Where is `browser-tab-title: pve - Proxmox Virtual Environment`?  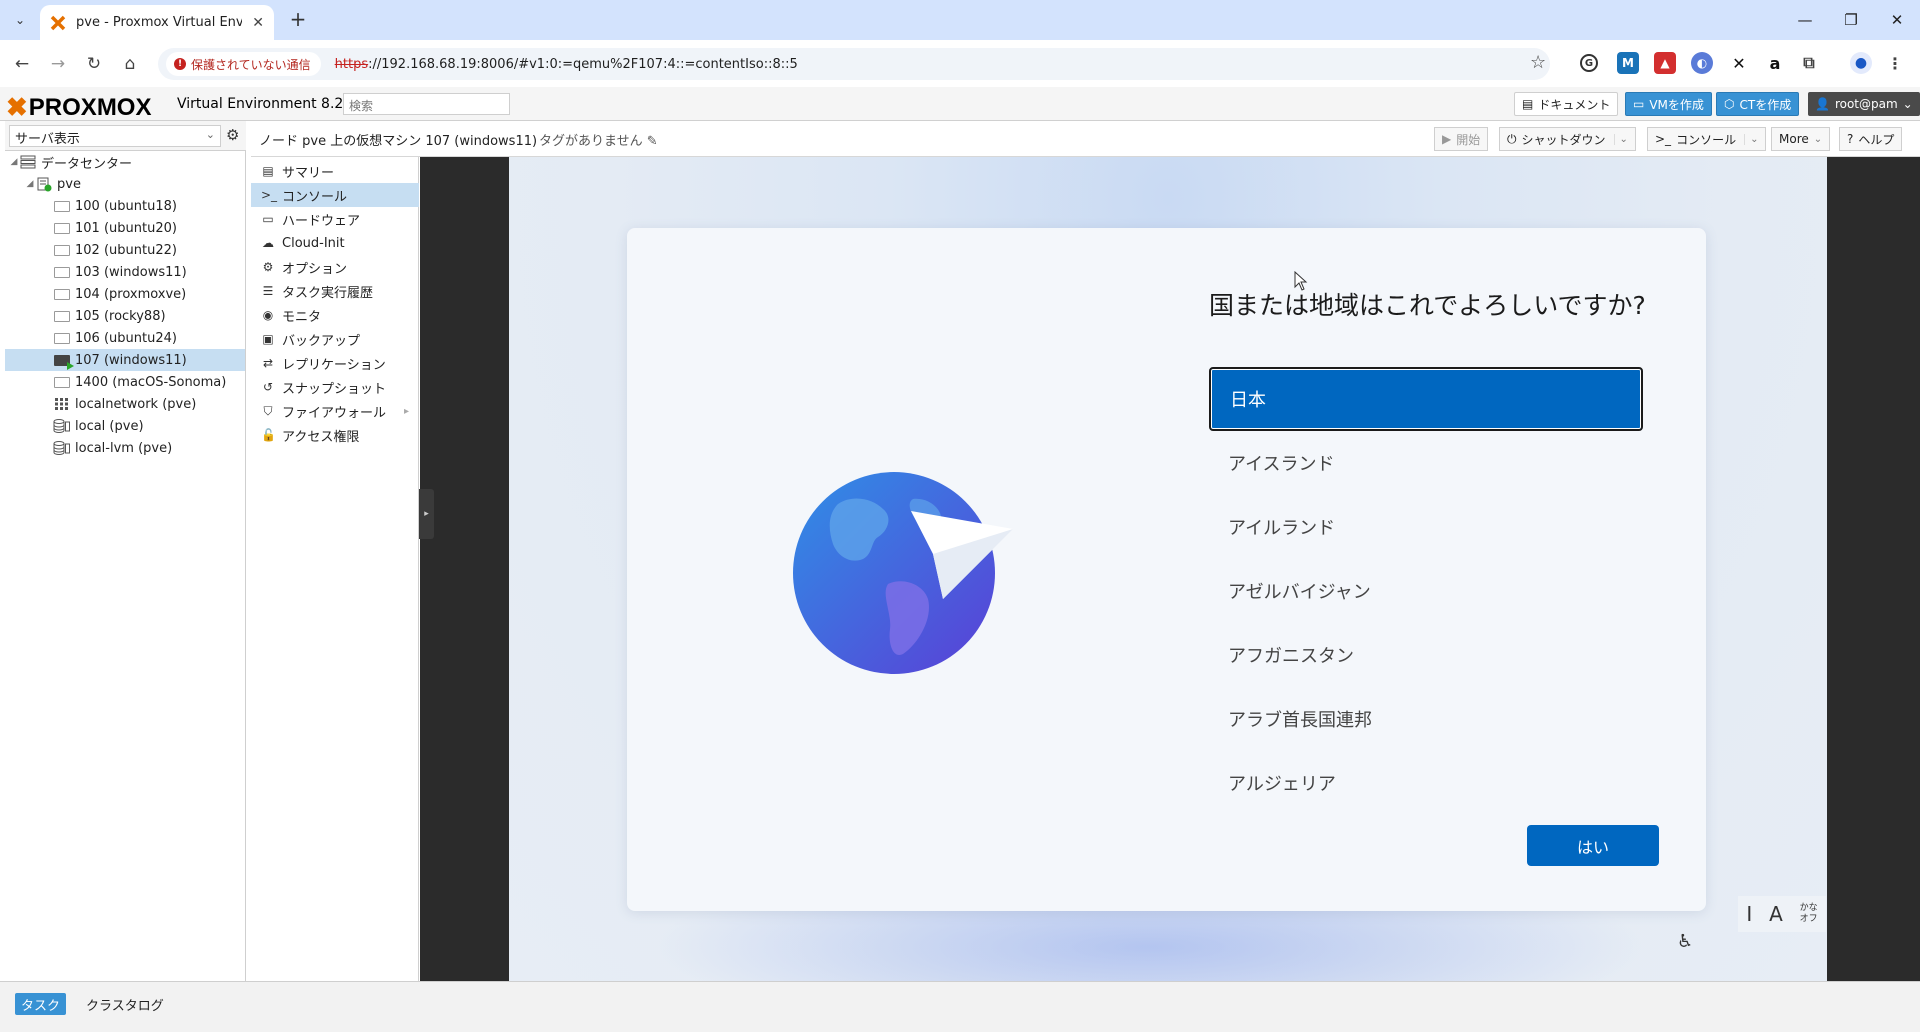 browser-tab-title: pve - Proxmox Virtual Environment is located at coordinates (159, 22).